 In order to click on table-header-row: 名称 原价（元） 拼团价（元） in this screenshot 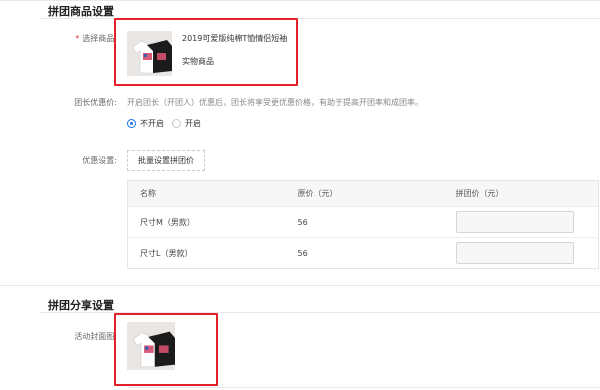, I will do `click(363, 193)`.